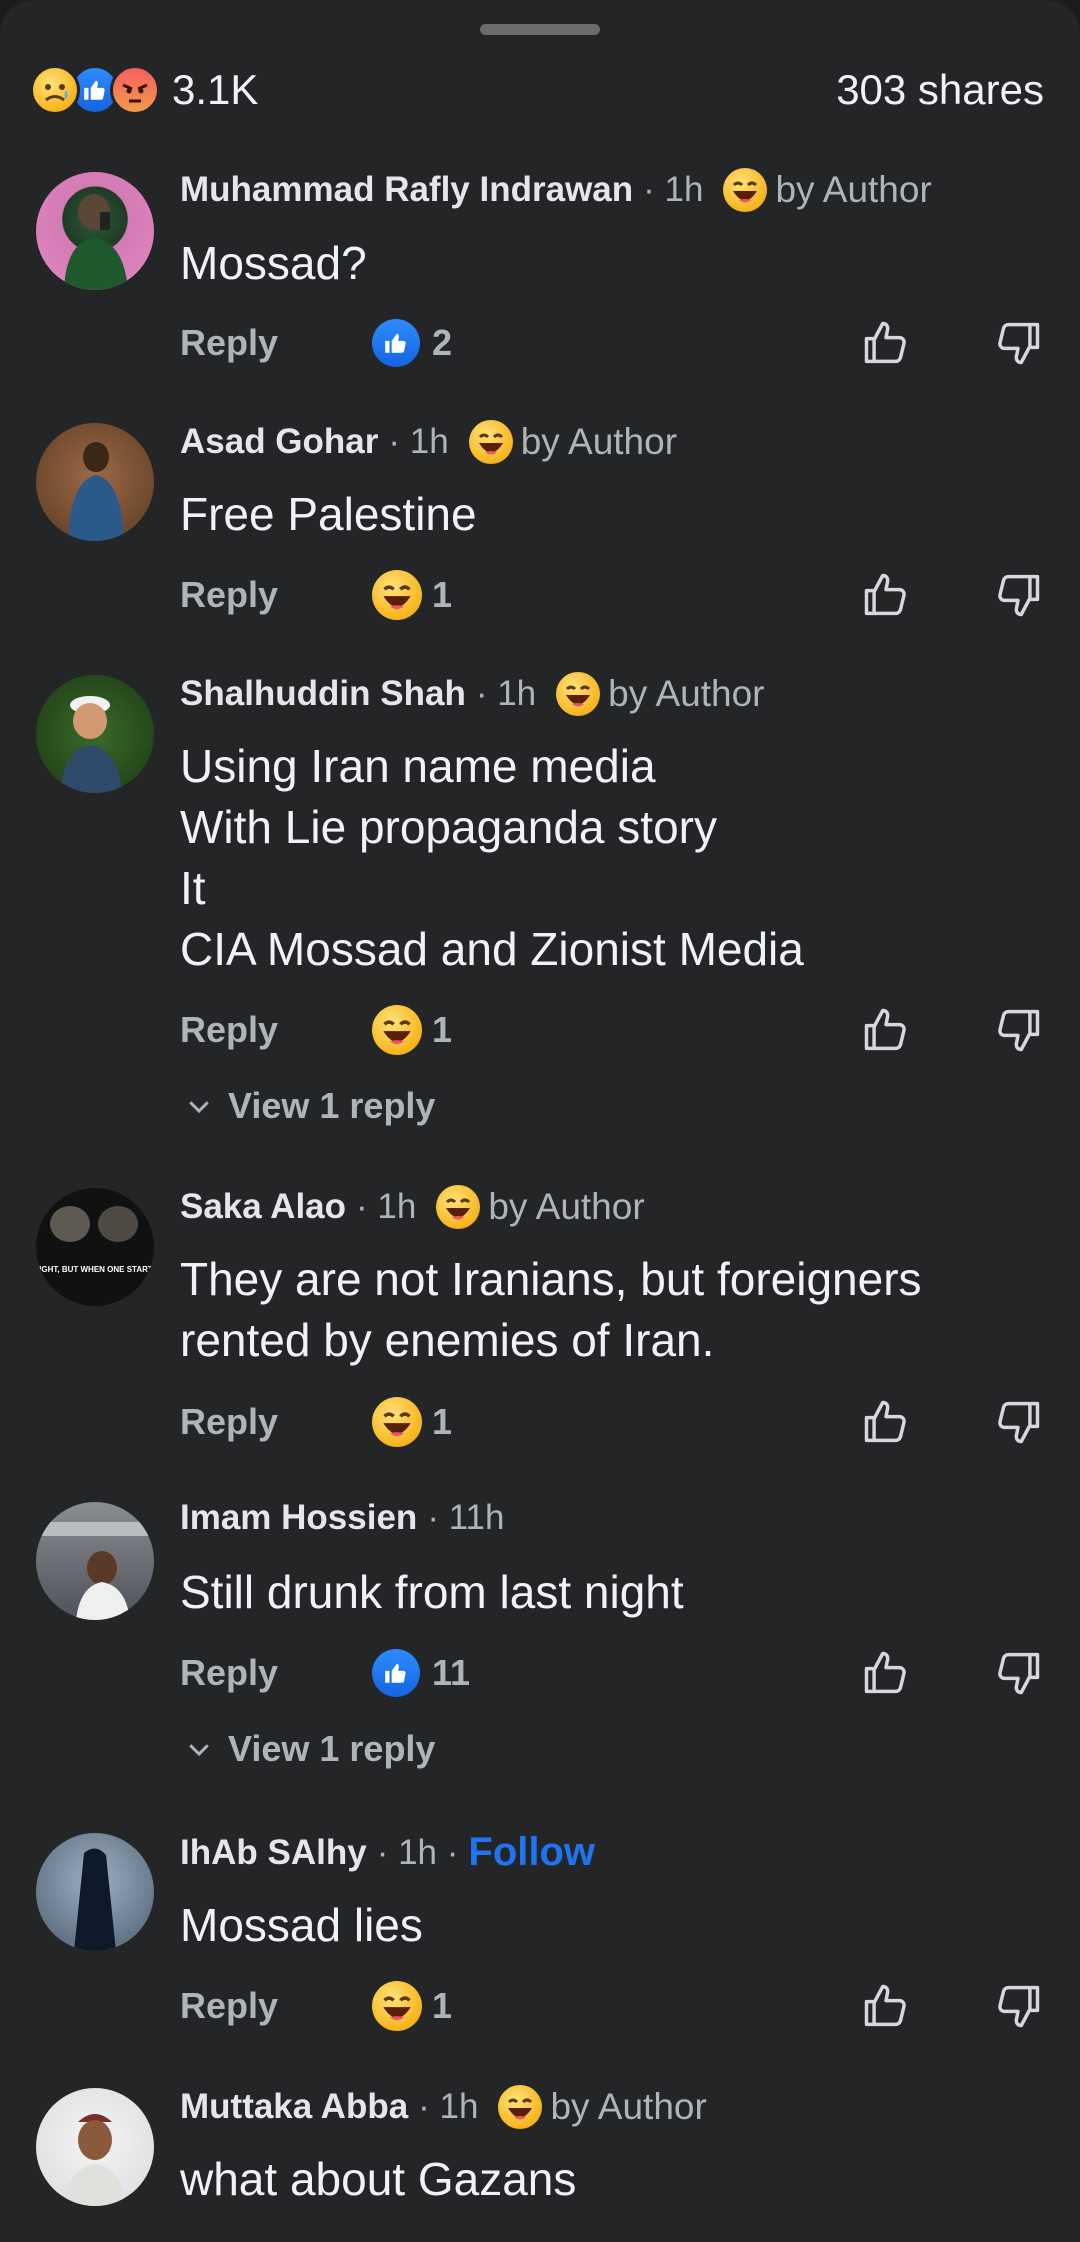 The width and height of the screenshot is (1080, 2242). What do you see at coordinates (531, 1852) in the screenshot?
I see `follow-button: Follow` at bounding box center [531, 1852].